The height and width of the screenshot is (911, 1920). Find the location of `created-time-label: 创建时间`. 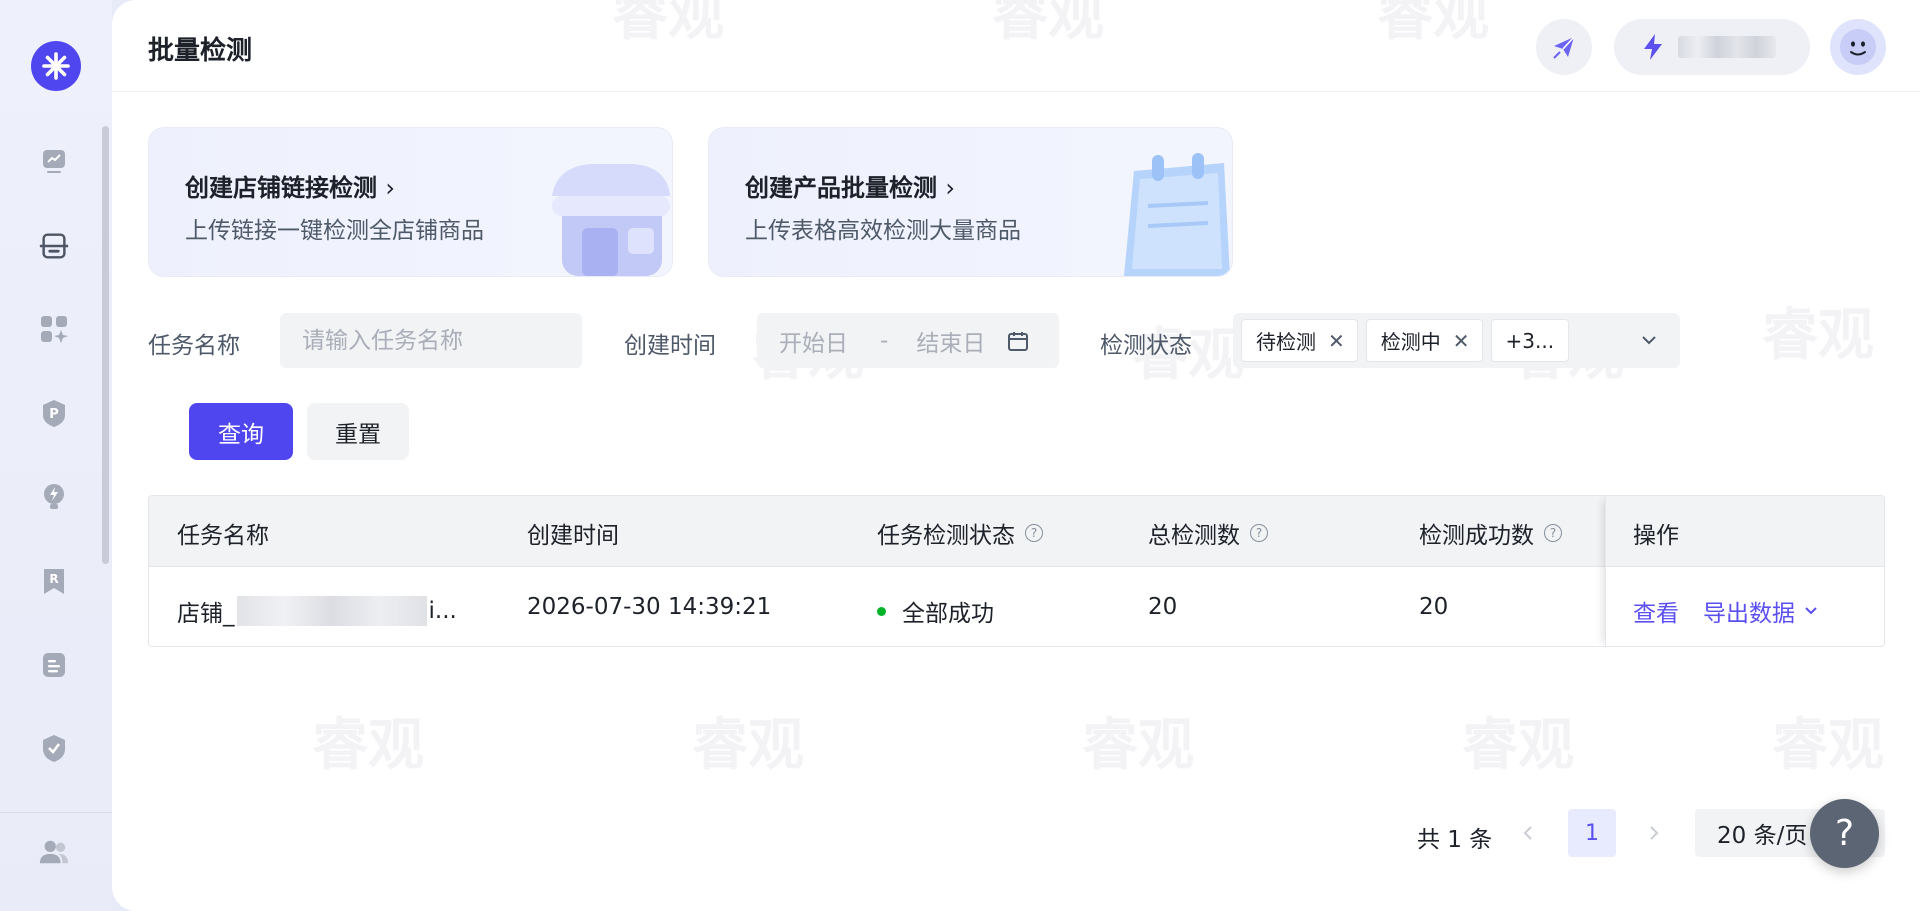

created-time-label: 创建时间 is located at coordinates (670, 346).